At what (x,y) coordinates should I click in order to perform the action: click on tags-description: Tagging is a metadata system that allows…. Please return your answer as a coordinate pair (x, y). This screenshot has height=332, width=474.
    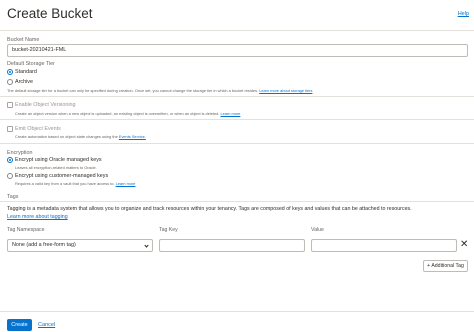
    Looking at the image, I should click on (209, 209).